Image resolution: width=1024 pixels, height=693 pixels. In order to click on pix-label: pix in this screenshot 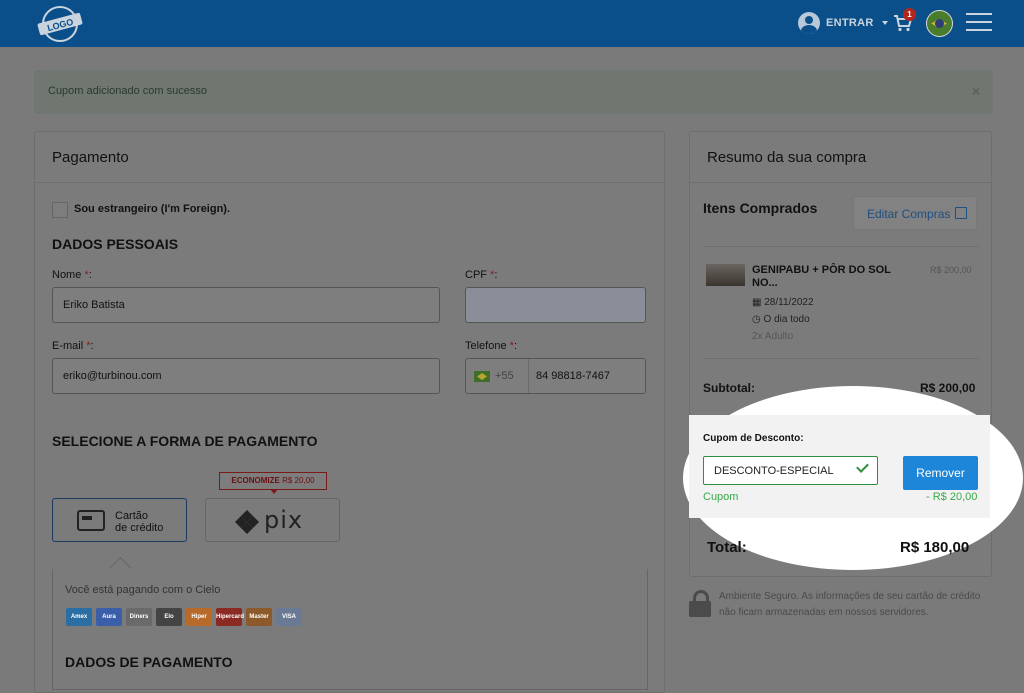, I will do `click(284, 520)`.